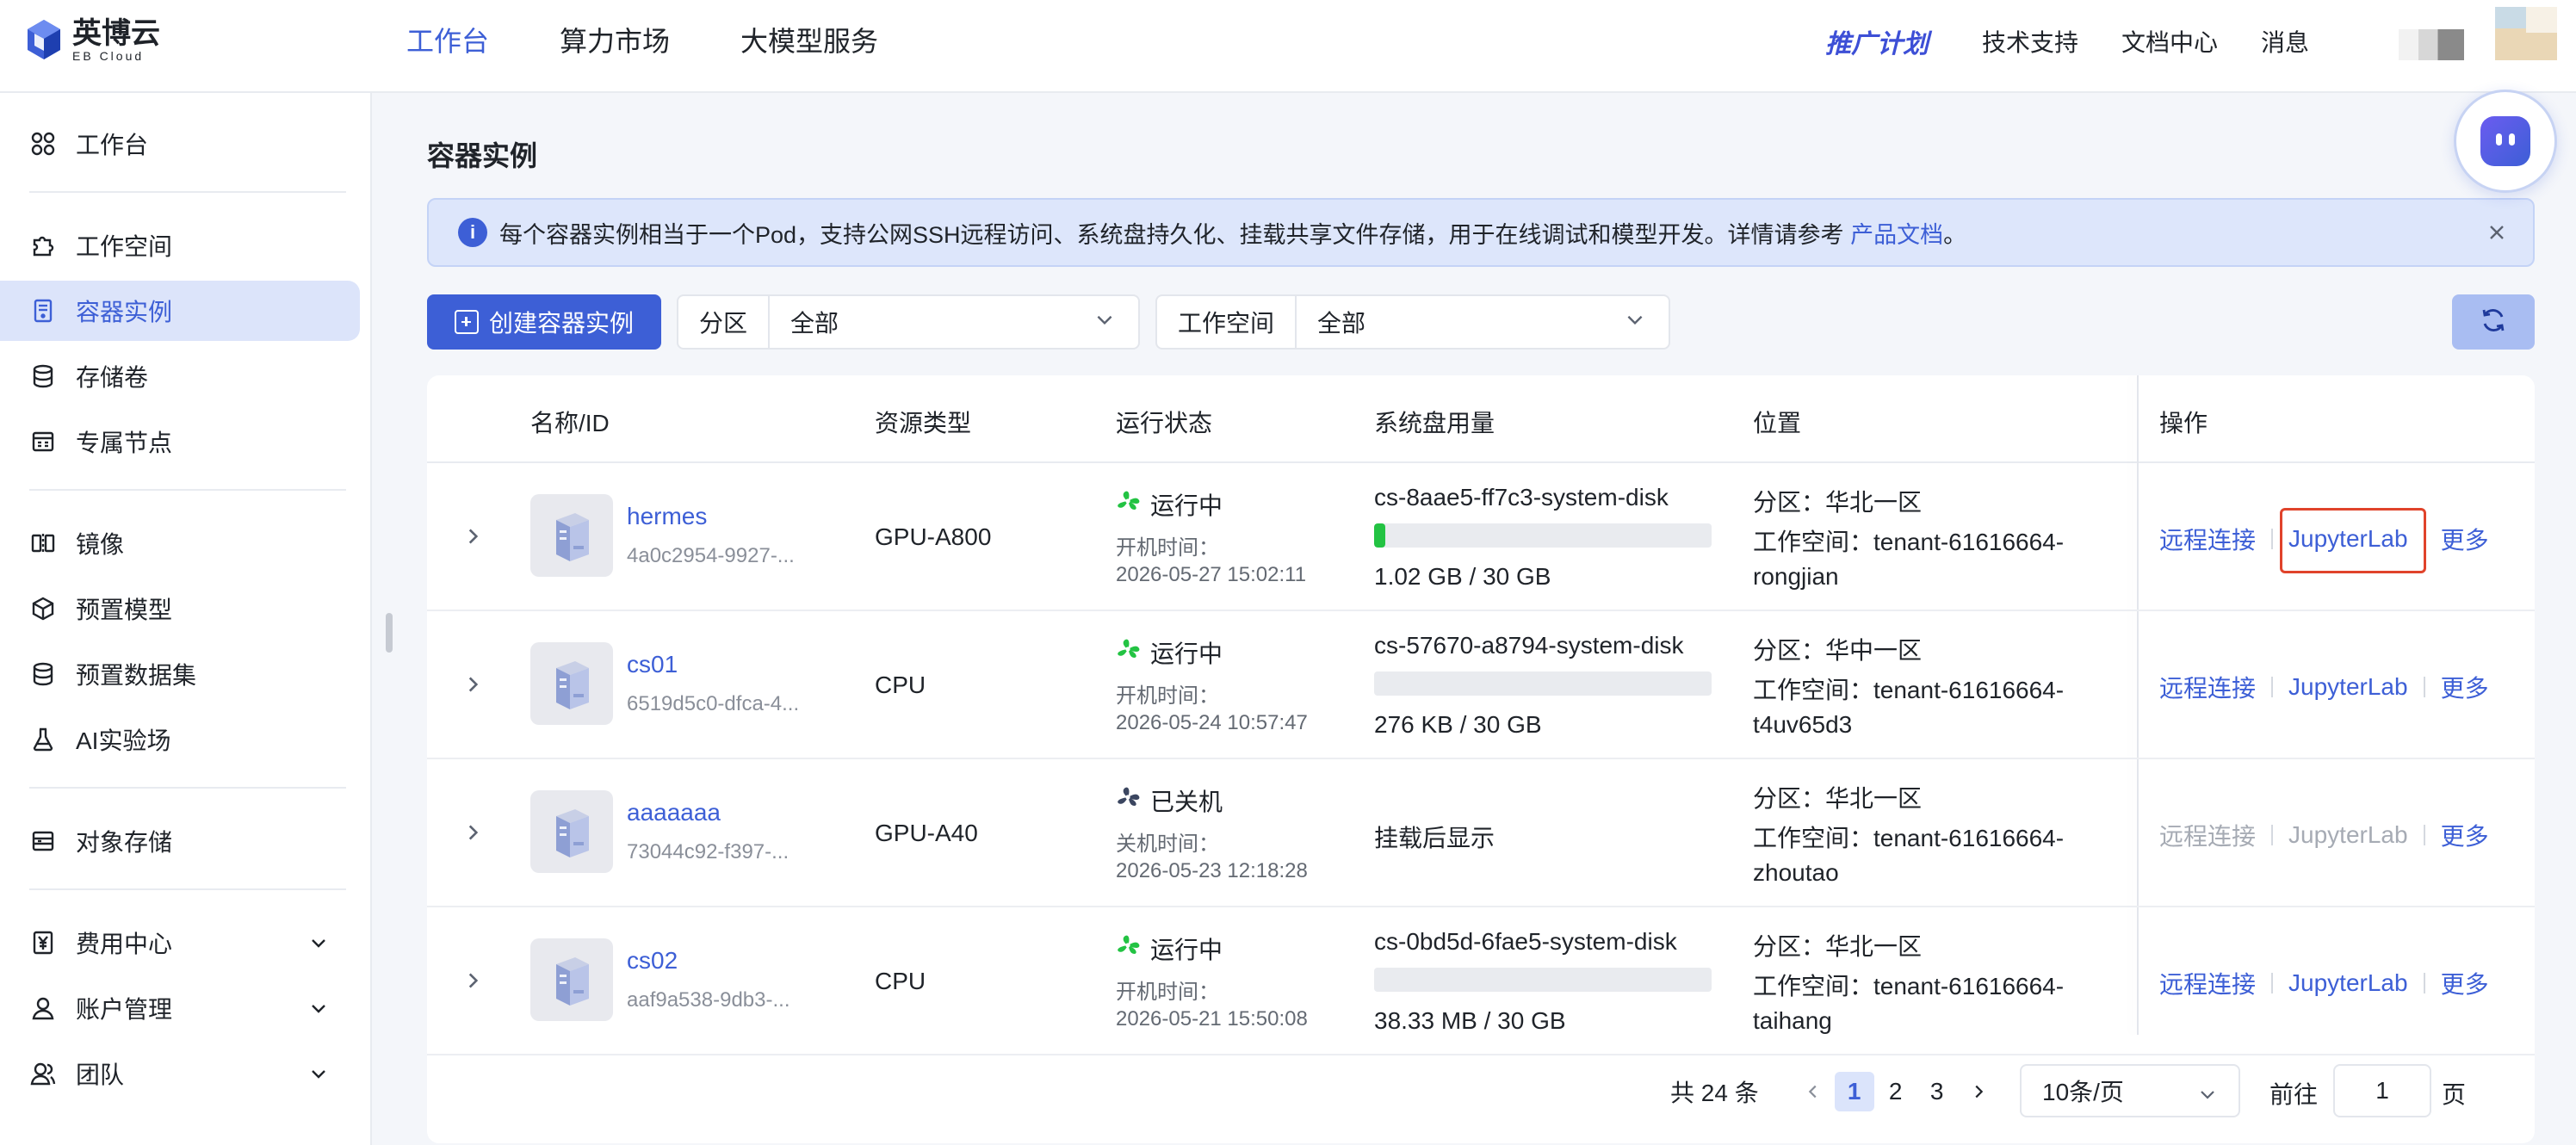 This screenshot has width=2576, height=1145. I want to click on column-header-name: 名称/ID, so click(570, 423).